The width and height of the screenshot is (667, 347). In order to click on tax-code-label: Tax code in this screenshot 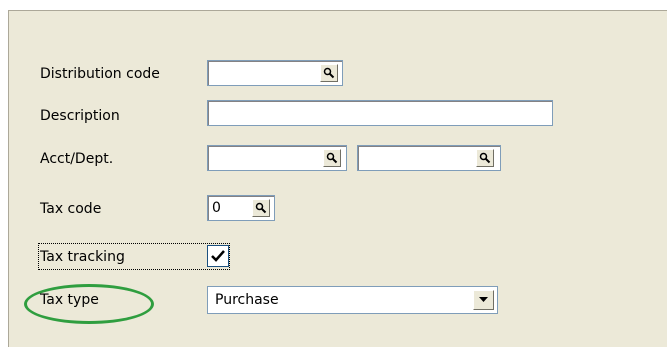, I will do `click(71, 209)`.